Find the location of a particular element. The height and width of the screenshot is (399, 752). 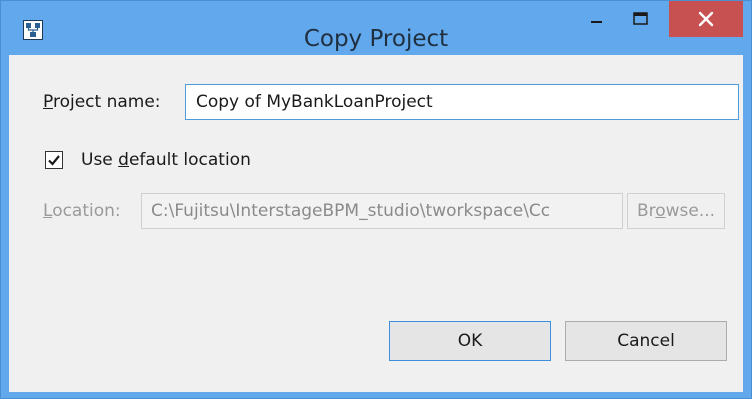

minimize-icon is located at coordinates (596, 22).